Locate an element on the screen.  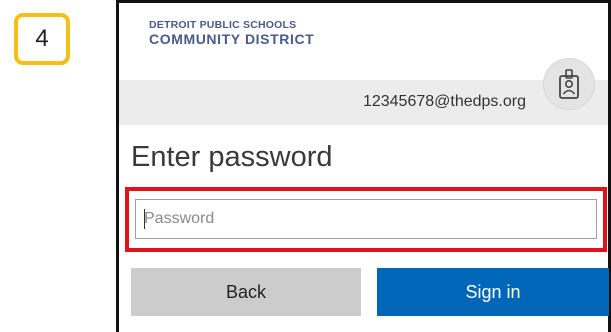
id-badge-icon is located at coordinates (569, 84).